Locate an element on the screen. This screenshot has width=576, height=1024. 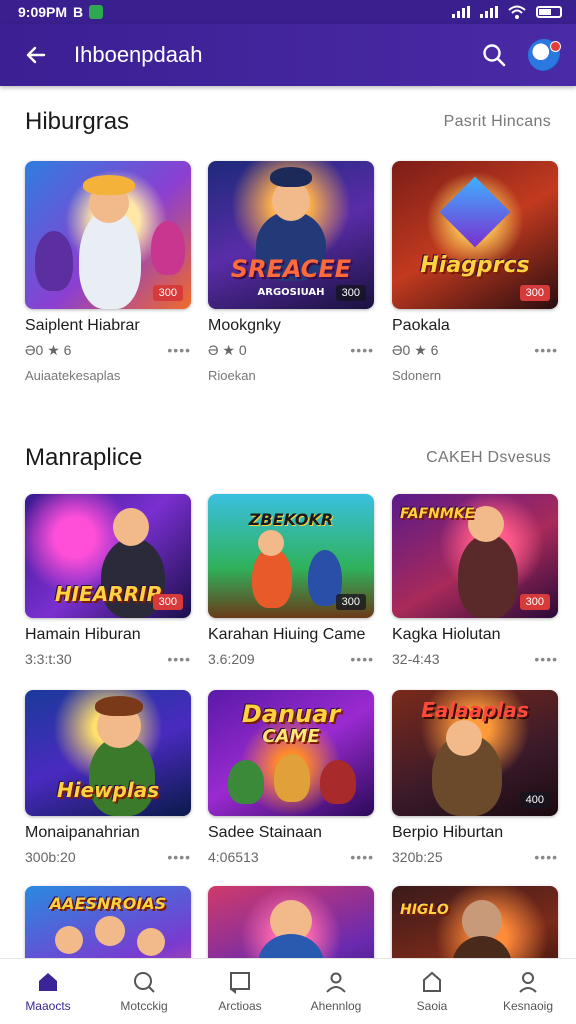
section-title: Hiburgras is located at coordinates (77, 121).